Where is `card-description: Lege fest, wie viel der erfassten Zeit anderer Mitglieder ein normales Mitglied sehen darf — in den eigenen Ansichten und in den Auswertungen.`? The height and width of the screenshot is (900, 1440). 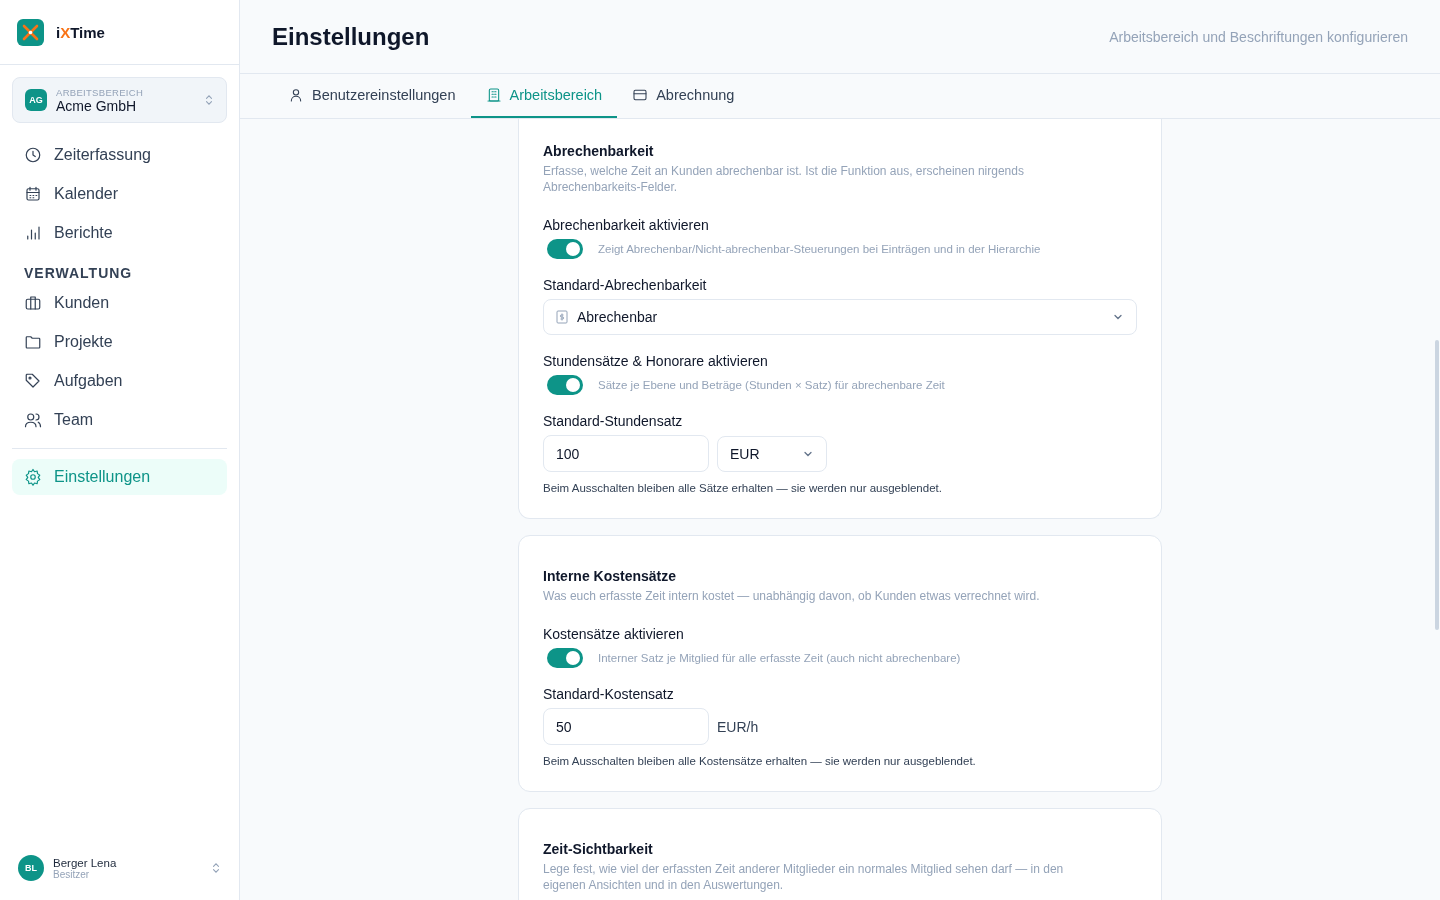
card-description: Lege fest, wie viel der erfassten Zeit anderer Mitglieder ein normales Mitglied sehen darf — in den eigenen Ansichten und in den Auswertungen. is located at coordinates (804, 877).